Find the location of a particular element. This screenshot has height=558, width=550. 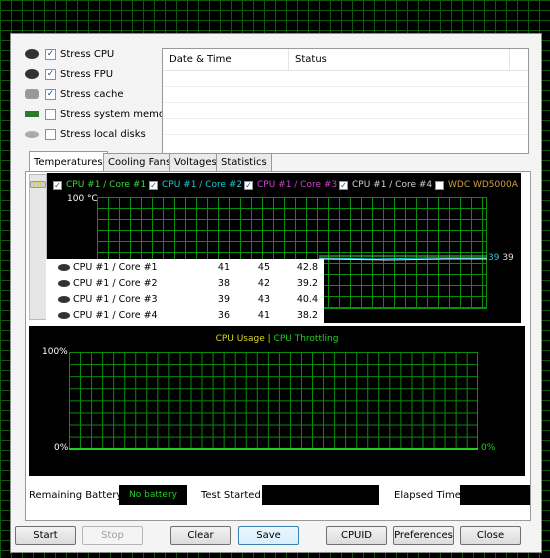

stress-disks-option: Stress local disks is located at coordinates (85, 134).